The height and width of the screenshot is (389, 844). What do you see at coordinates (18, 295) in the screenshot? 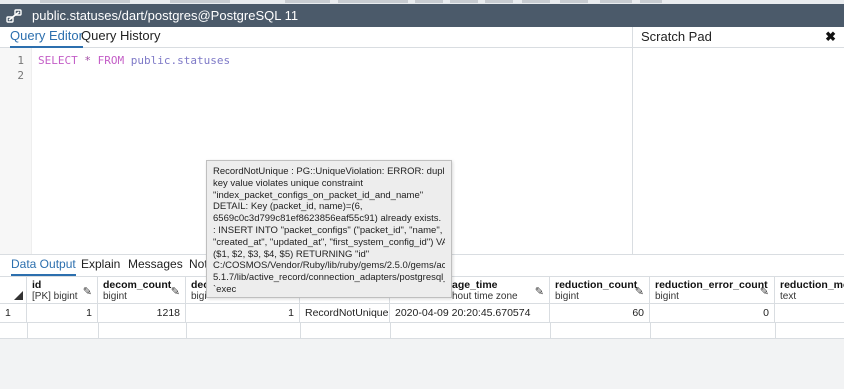
I see `select-all-icon` at bounding box center [18, 295].